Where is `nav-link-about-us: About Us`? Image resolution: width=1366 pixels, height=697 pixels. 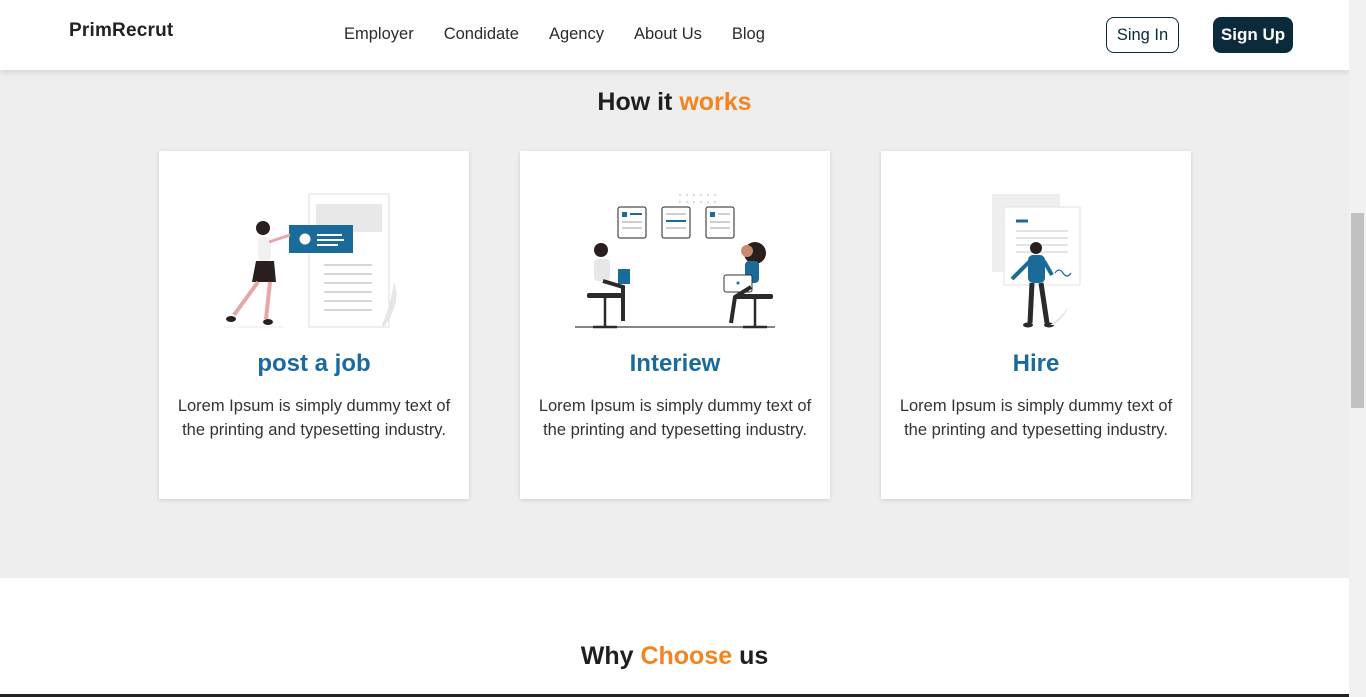 nav-link-about-us: About Us is located at coordinates (668, 34).